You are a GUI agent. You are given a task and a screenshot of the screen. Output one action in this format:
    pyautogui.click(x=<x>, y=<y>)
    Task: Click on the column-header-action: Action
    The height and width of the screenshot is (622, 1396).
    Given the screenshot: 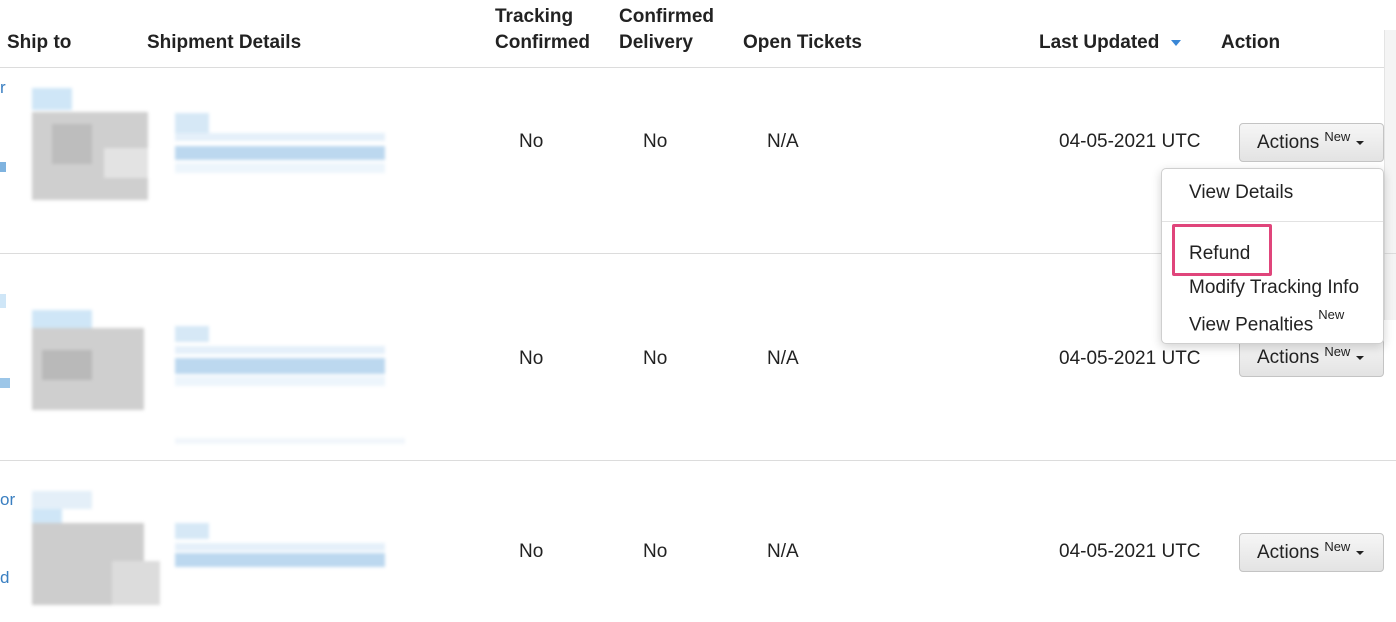 What is the action you would take?
    pyautogui.click(x=1251, y=42)
    